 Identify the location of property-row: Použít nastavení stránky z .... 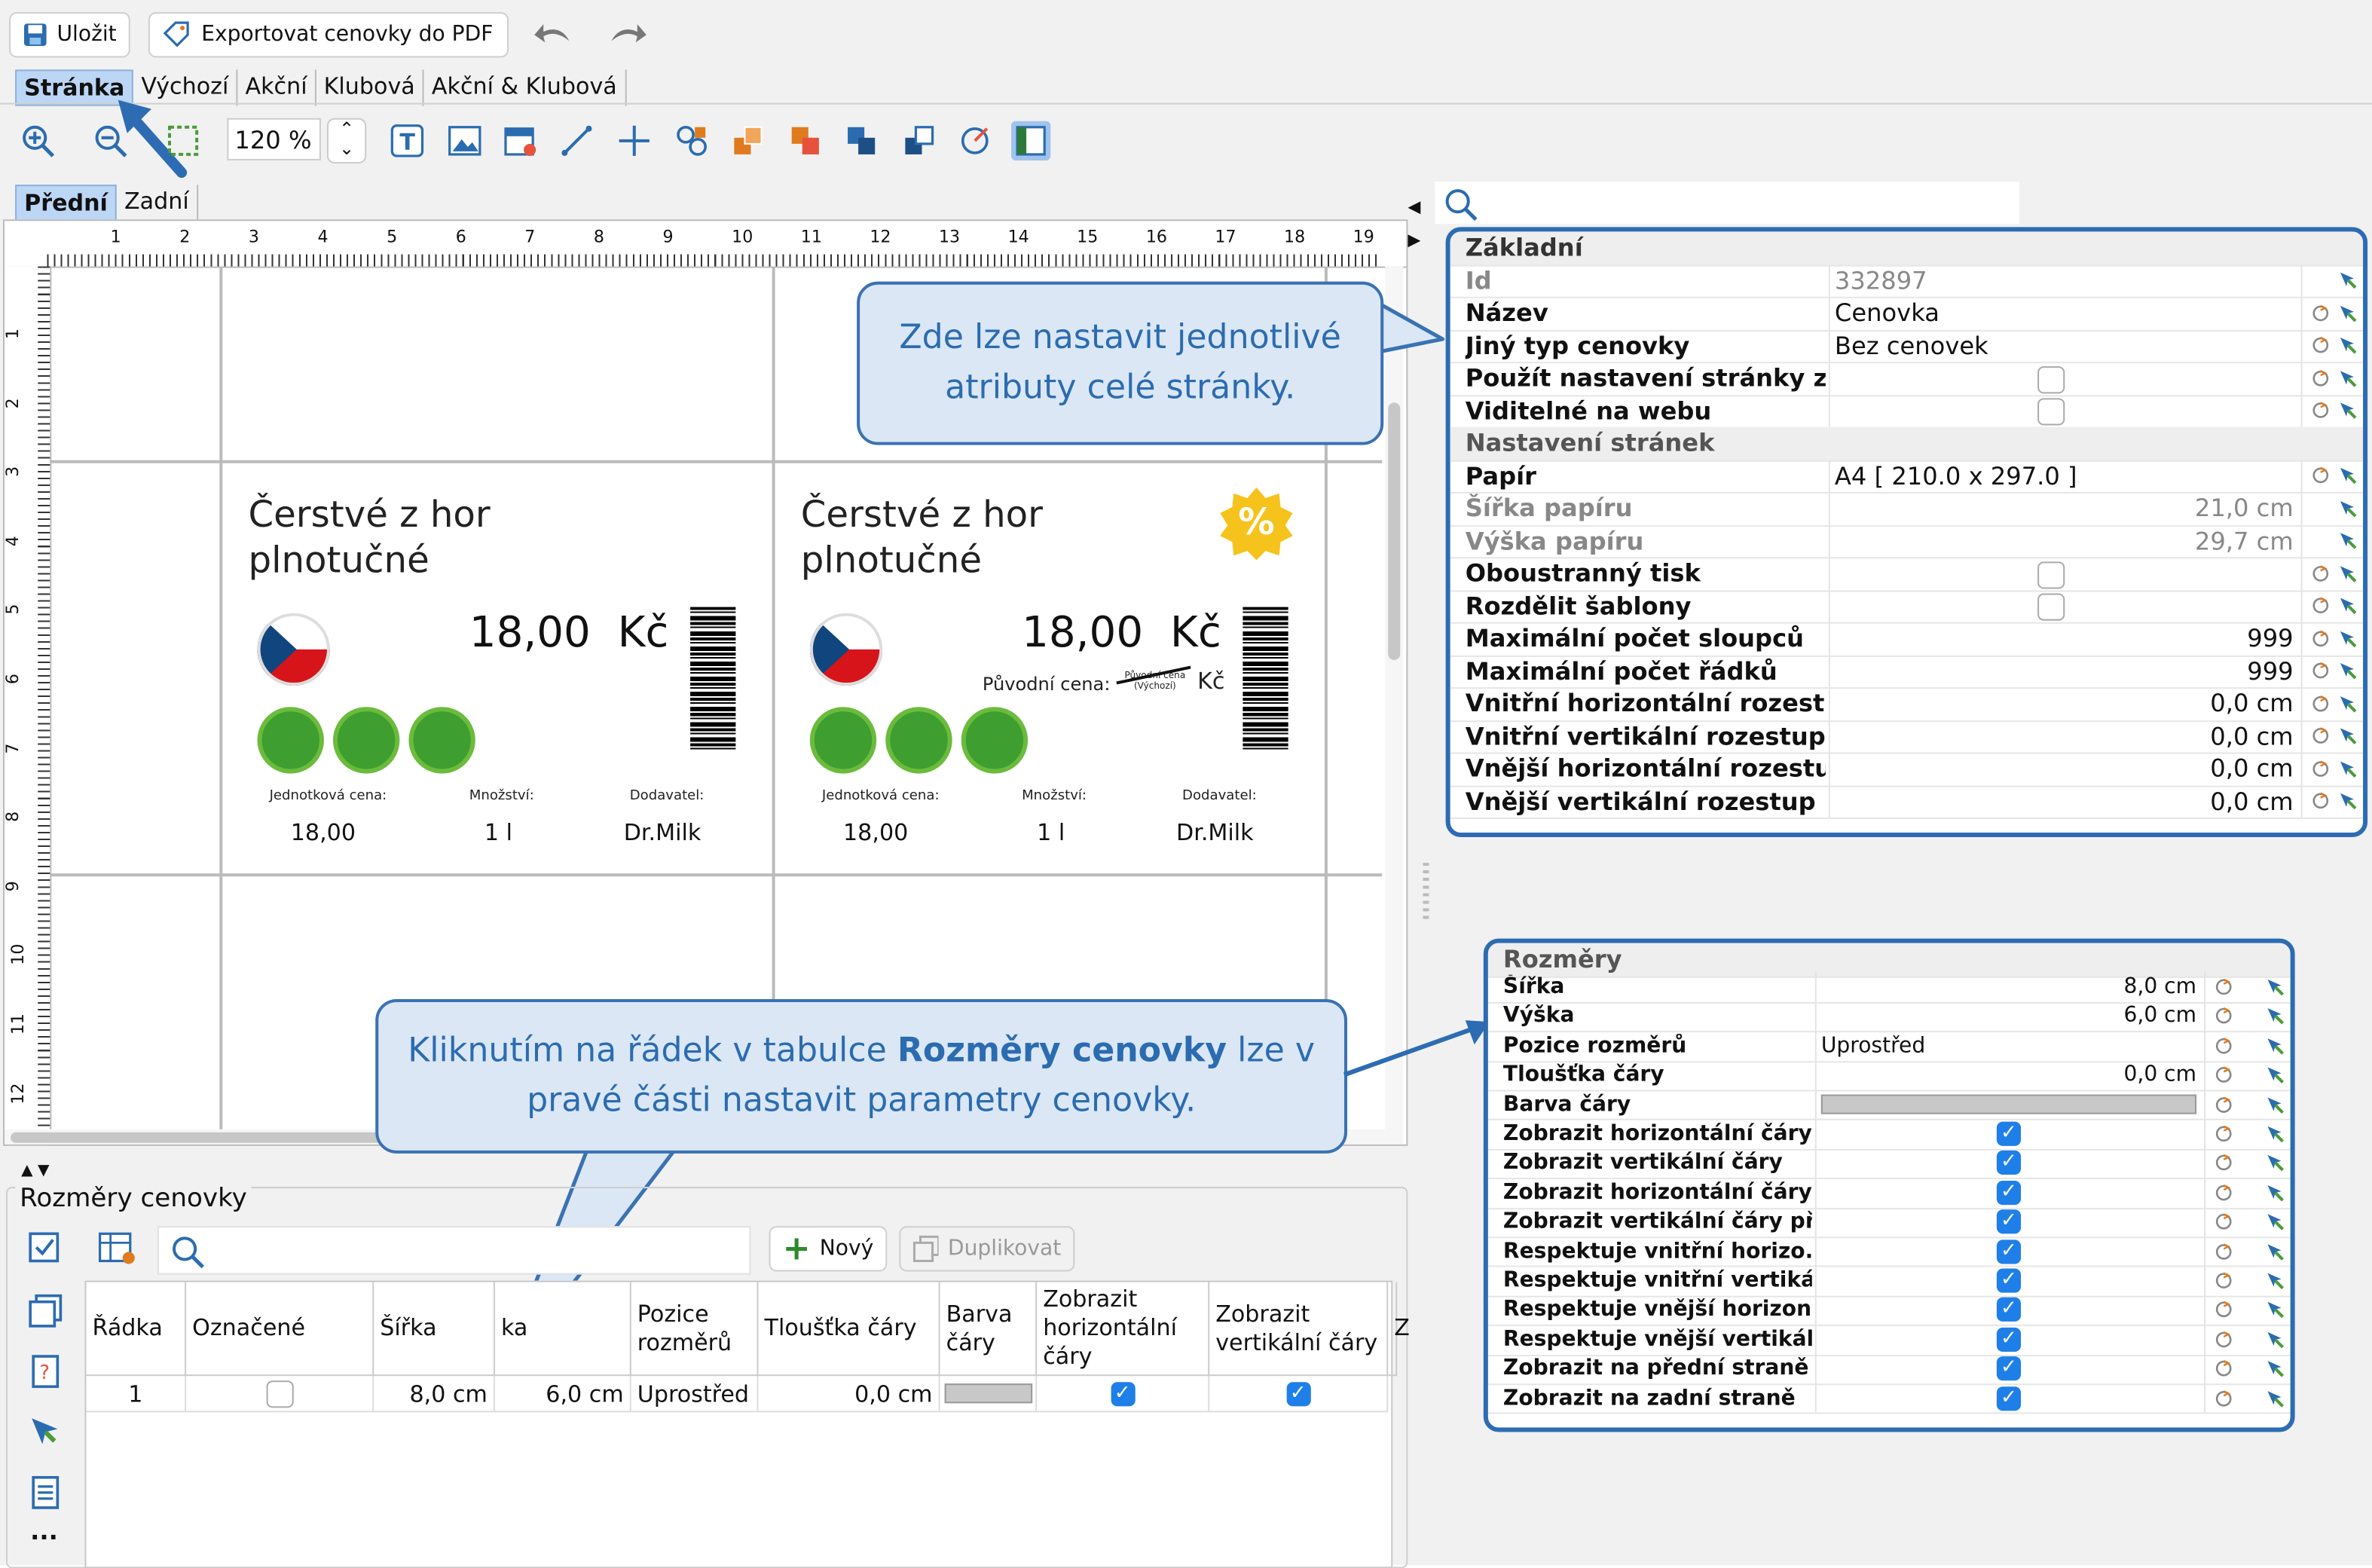
(1907, 379).